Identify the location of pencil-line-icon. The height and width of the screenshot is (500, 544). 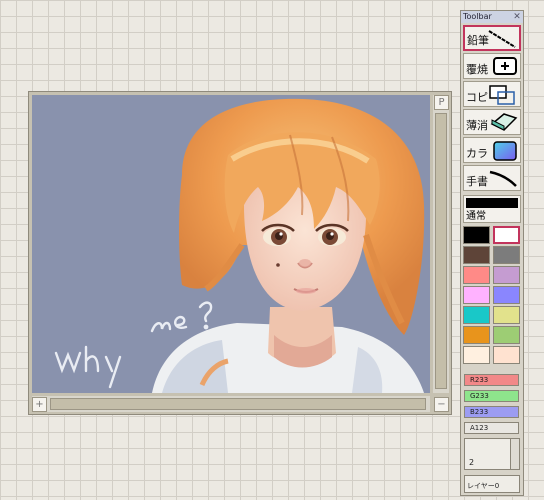
(502, 39).